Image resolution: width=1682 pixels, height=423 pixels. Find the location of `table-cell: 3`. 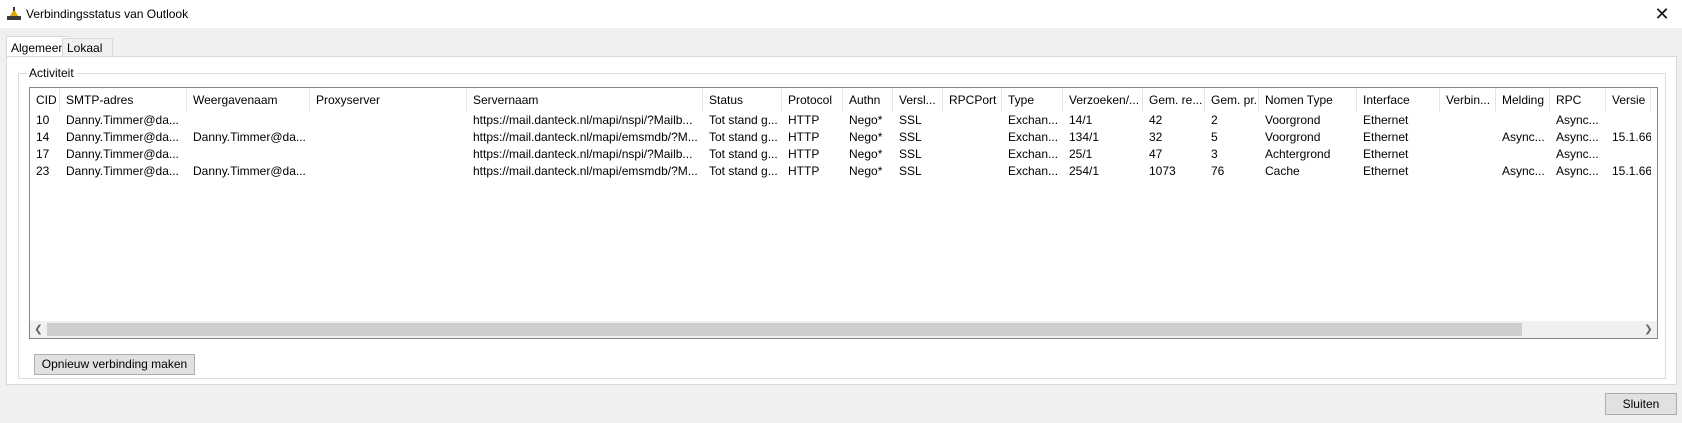

table-cell: 3 is located at coordinates (1214, 154).